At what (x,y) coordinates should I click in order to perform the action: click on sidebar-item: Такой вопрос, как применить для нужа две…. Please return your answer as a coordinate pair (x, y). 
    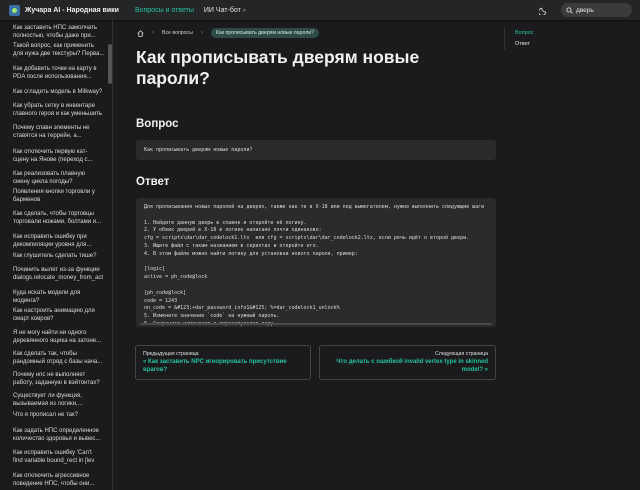
    Looking at the image, I should click on (54, 50).